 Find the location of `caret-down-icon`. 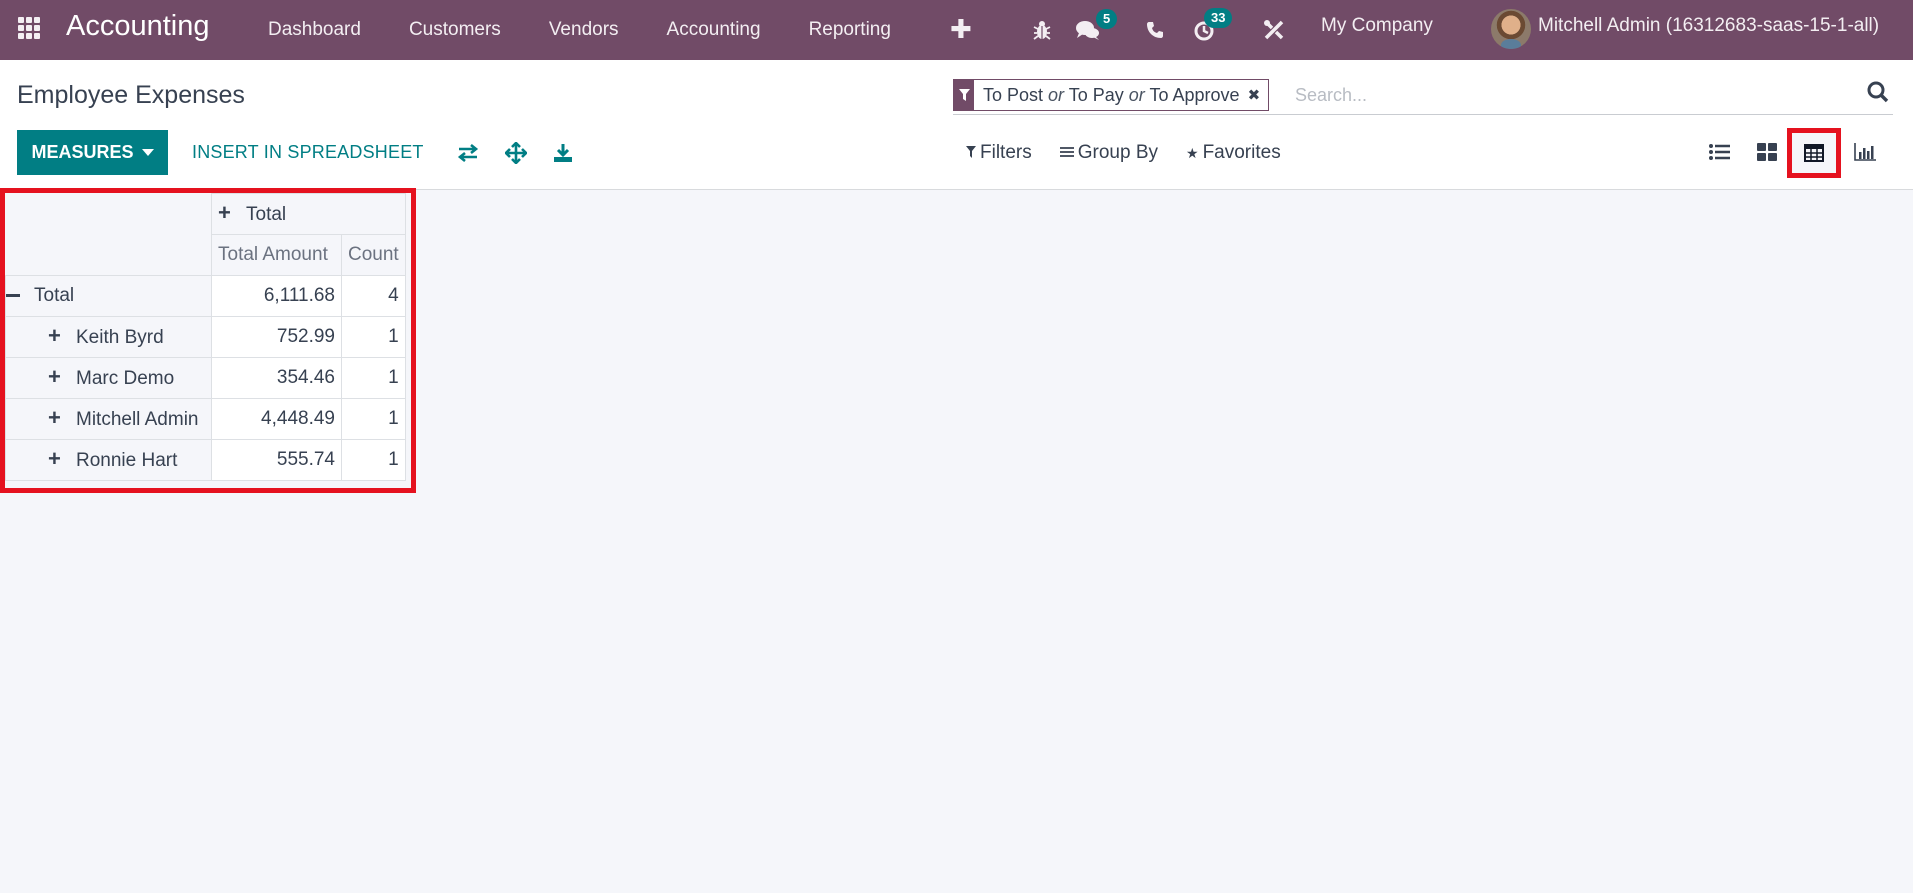

caret-down-icon is located at coordinates (147, 152).